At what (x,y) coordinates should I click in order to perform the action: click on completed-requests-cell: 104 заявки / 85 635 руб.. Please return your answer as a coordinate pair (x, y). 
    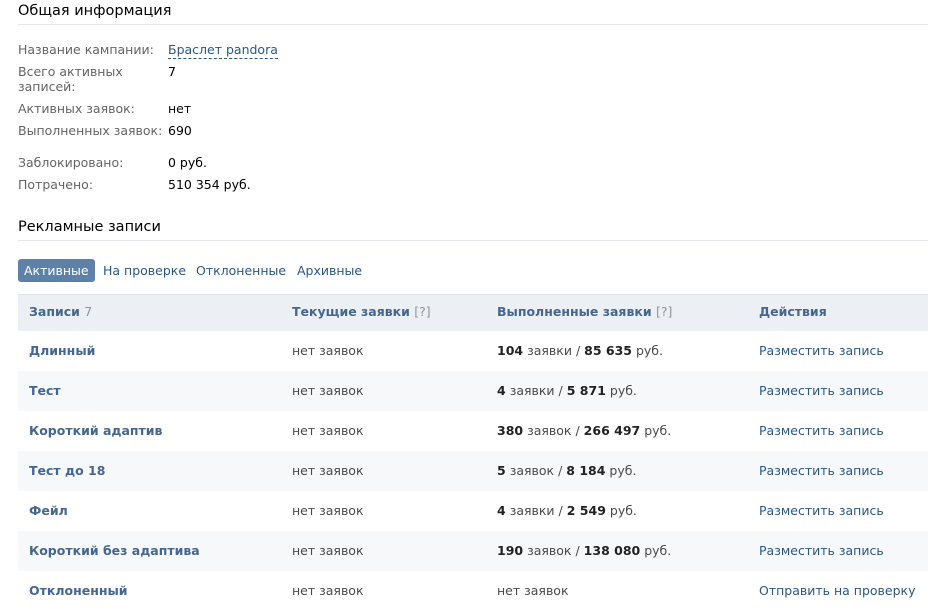
    Looking at the image, I should click on (580, 351).